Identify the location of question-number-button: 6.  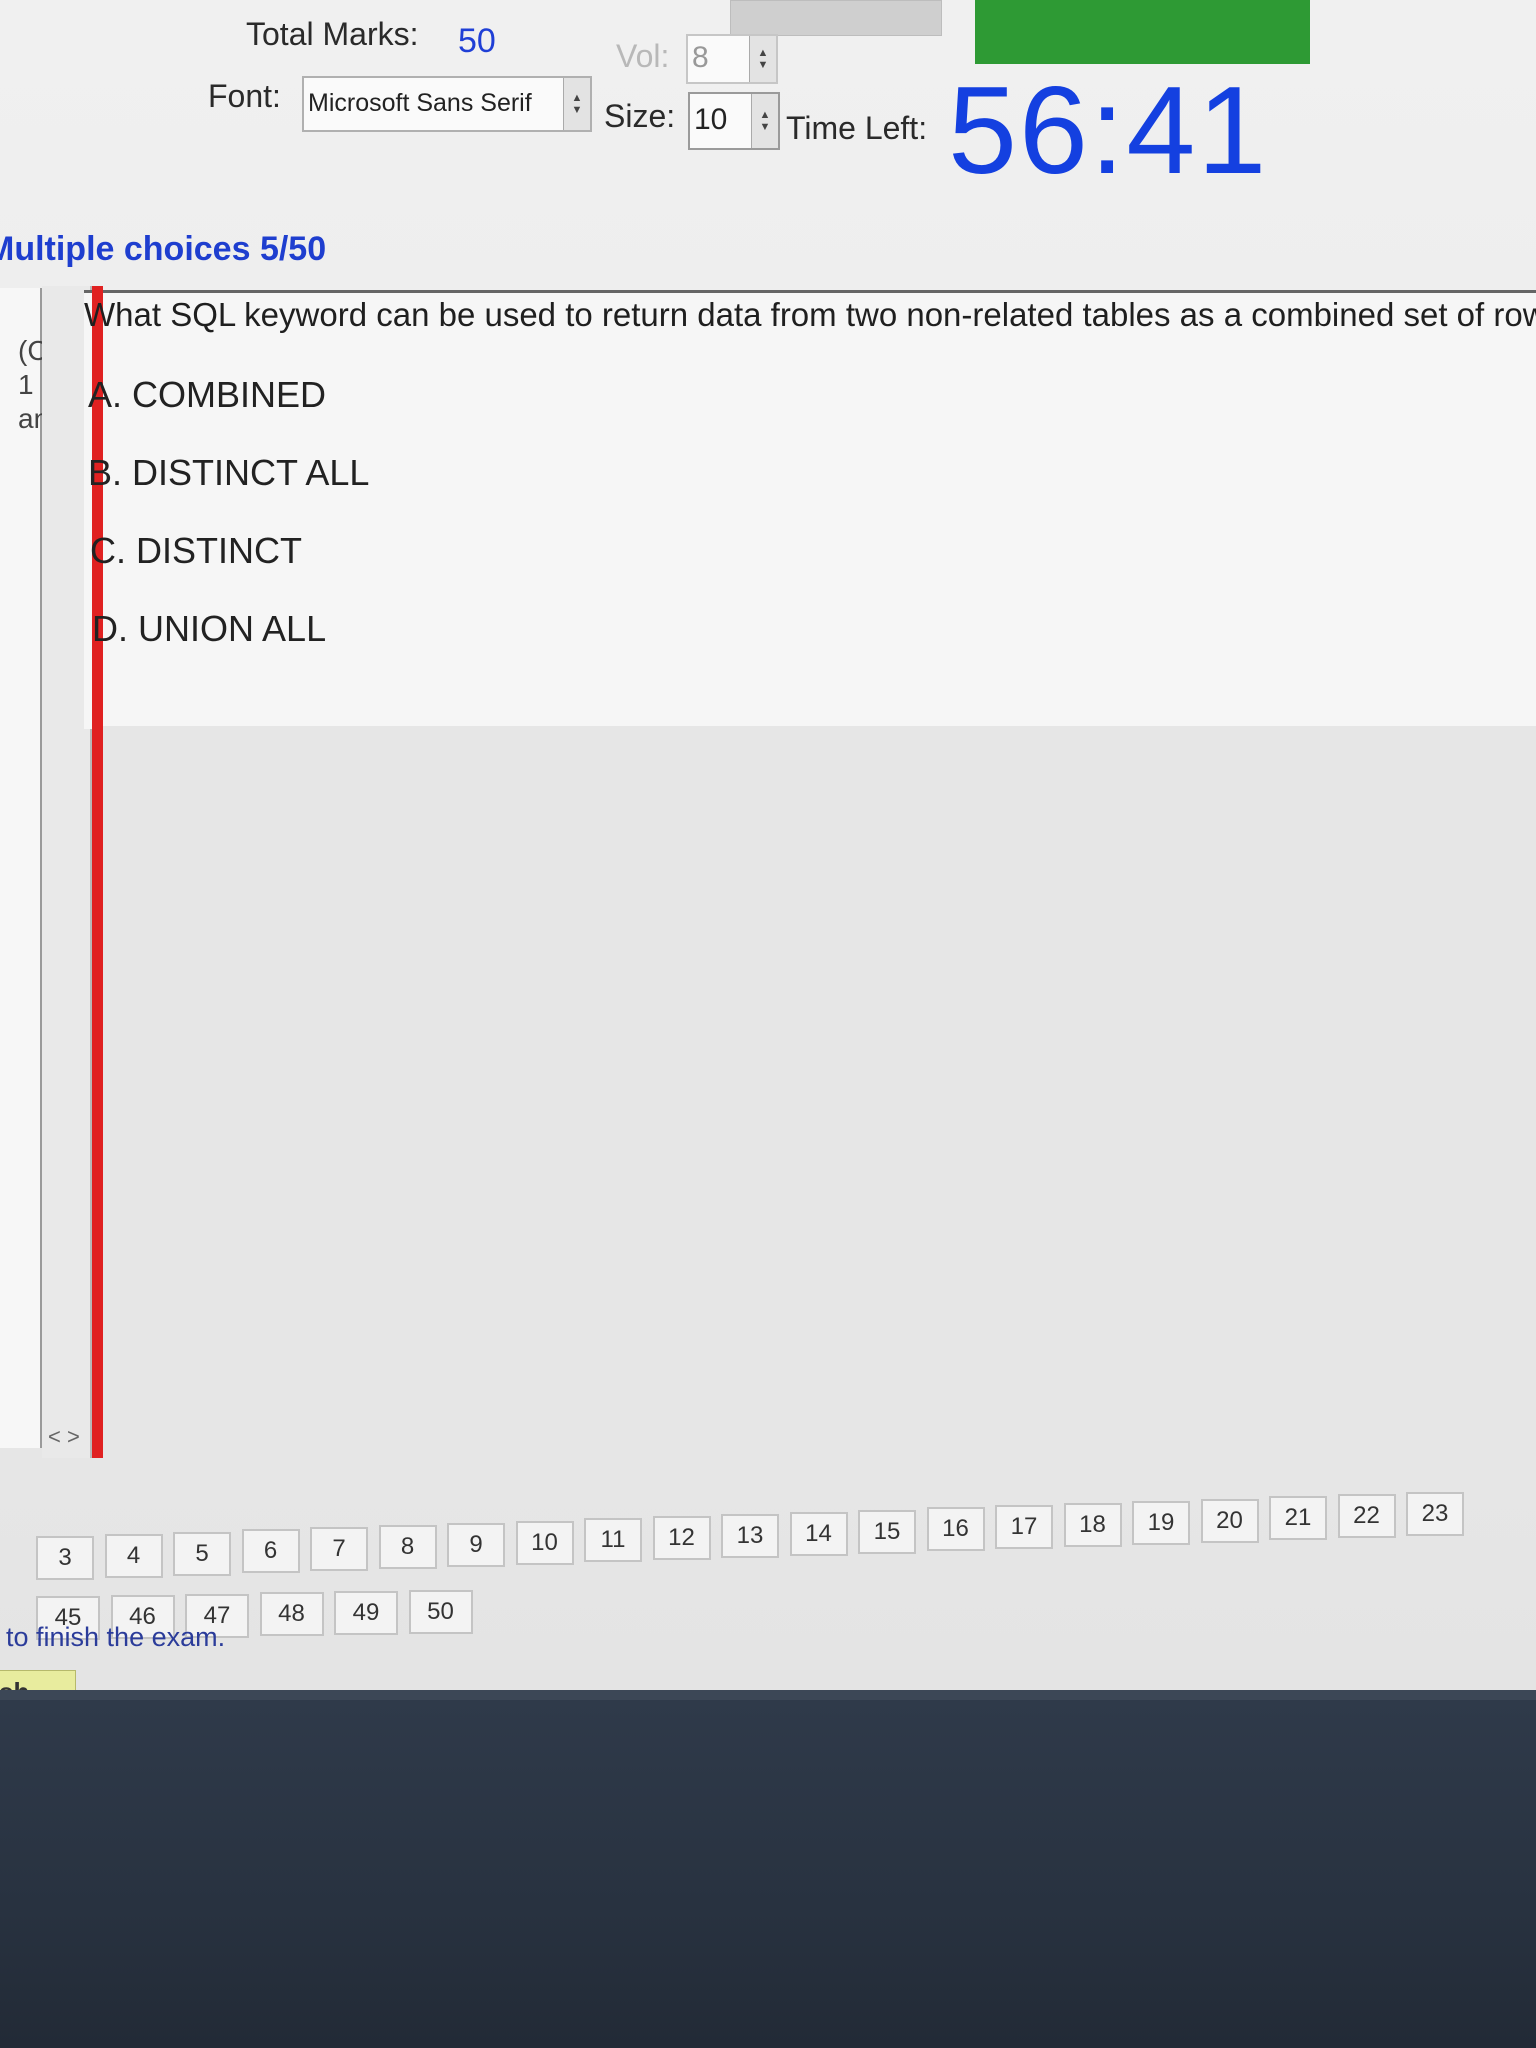
(270, 1551).